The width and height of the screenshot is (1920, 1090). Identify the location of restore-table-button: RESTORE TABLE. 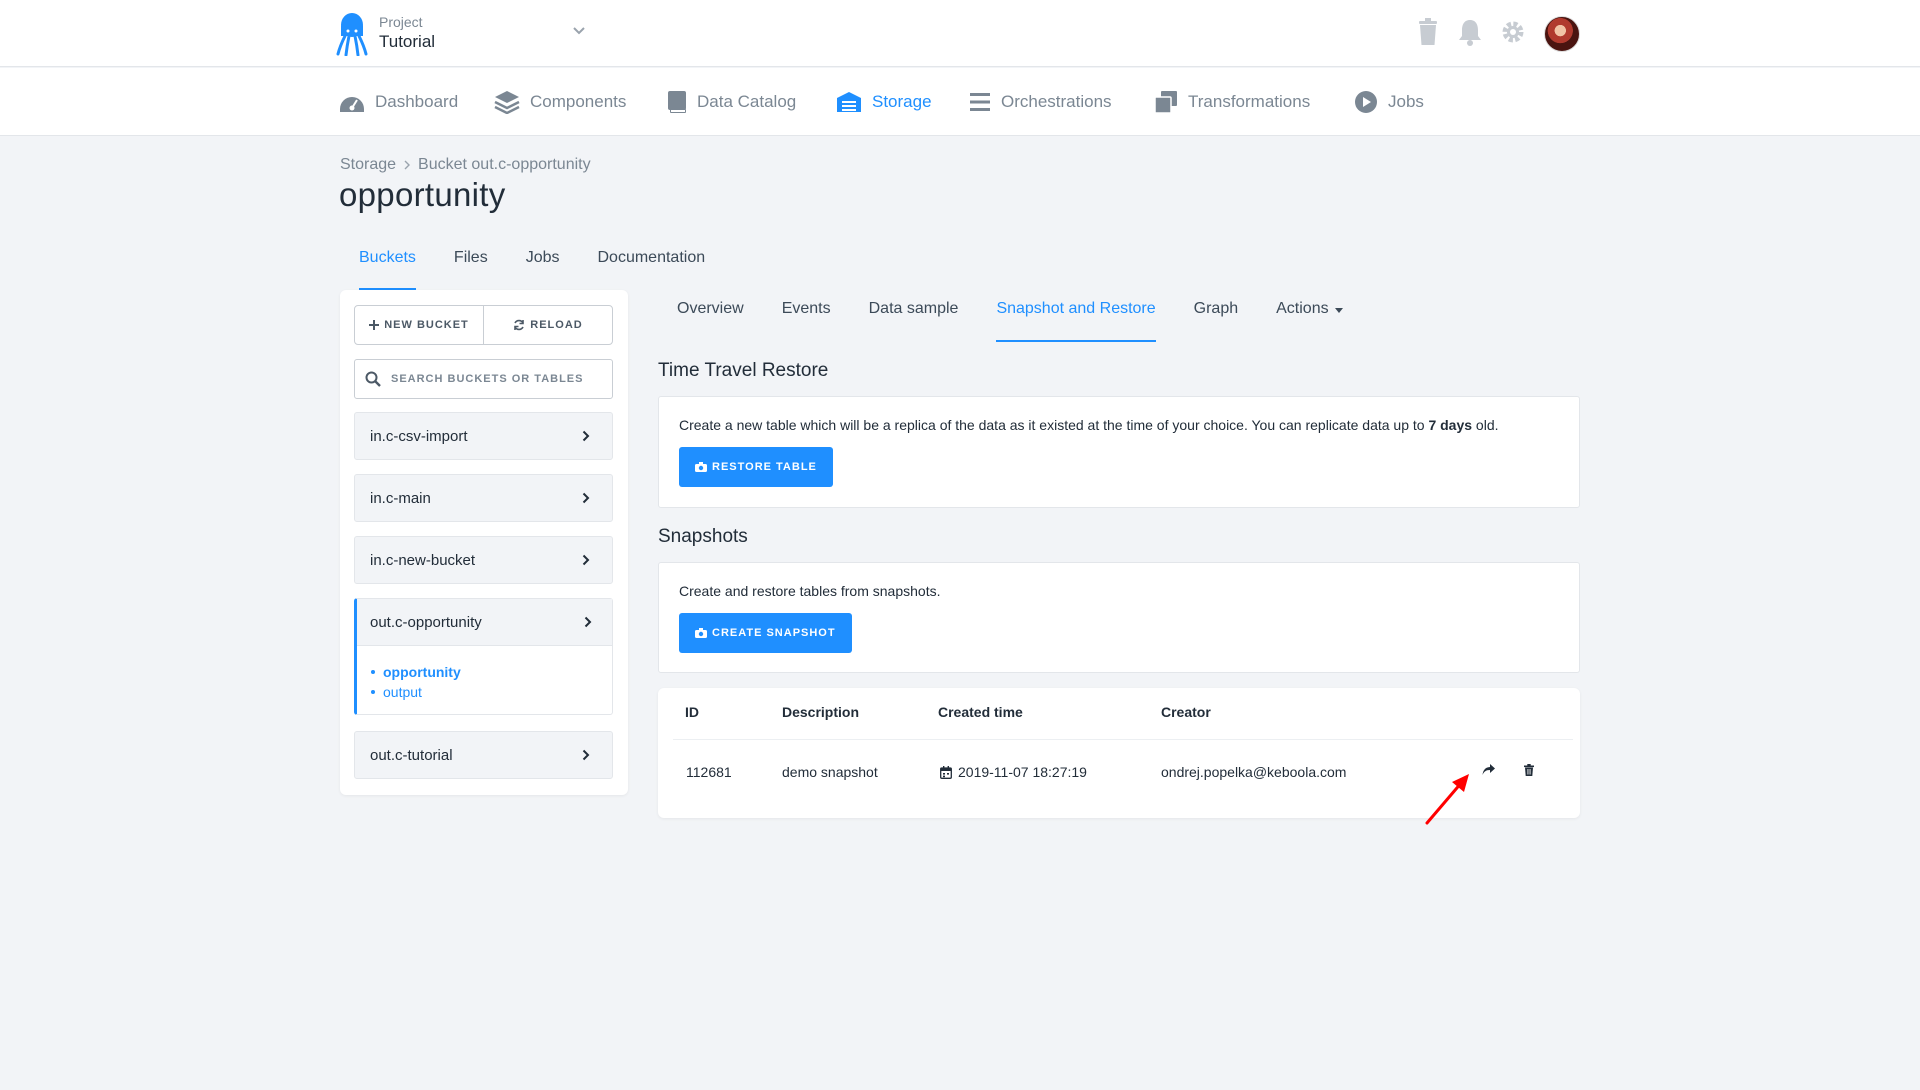
(756, 467).